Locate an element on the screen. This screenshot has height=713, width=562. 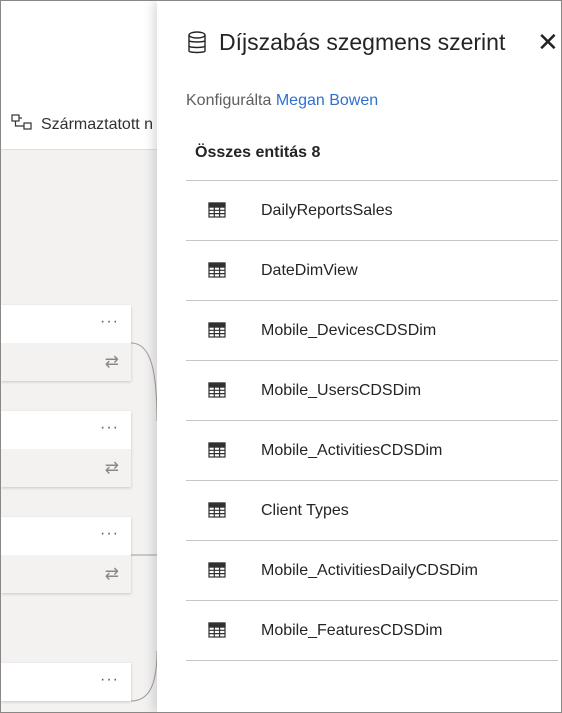
entity-name: DailyReportsSales is located at coordinates (327, 210).